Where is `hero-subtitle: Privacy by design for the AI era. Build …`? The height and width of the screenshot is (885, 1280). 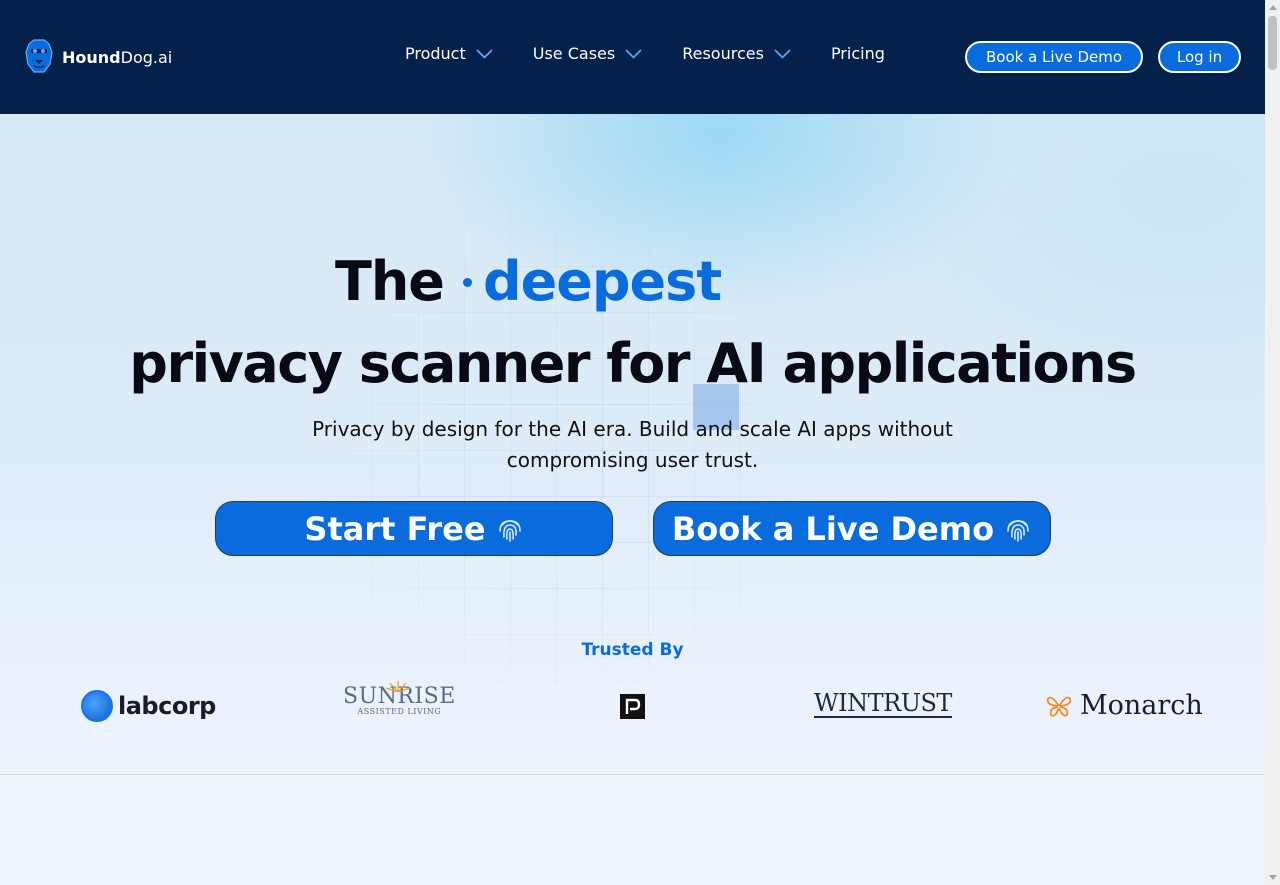 hero-subtitle: Privacy by design for the AI era. Build … is located at coordinates (632, 444).